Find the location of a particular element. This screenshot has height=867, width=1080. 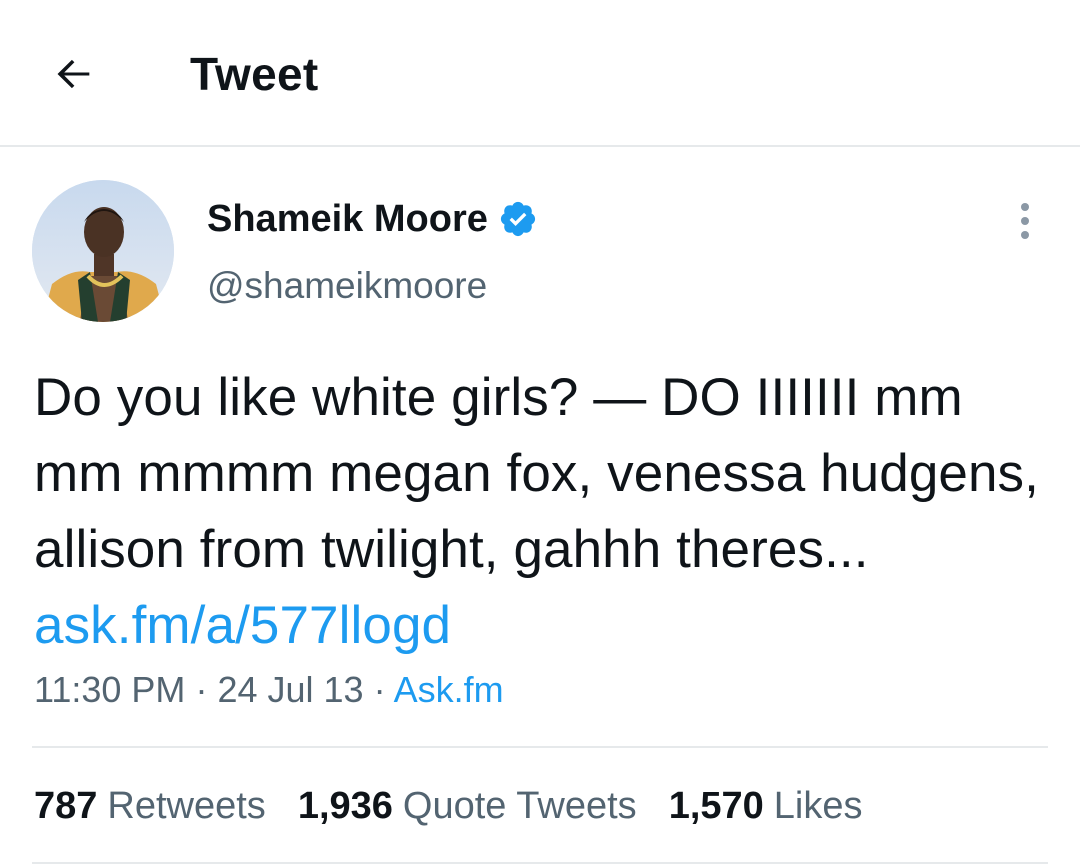

retweets-label: Retweets is located at coordinates (186, 806).